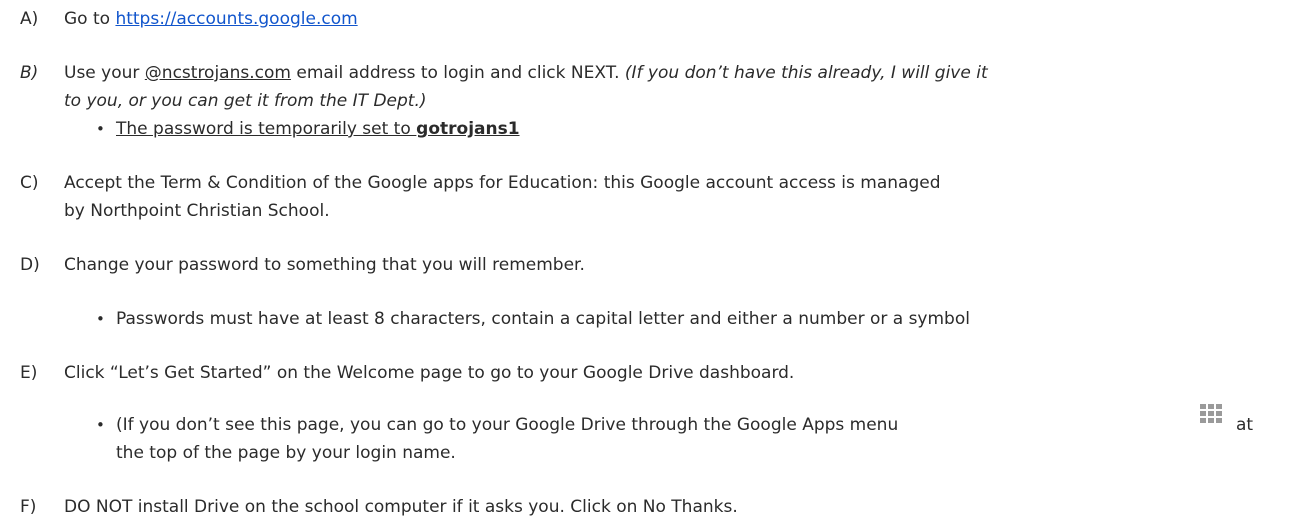 The width and height of the screenshot is (1310, 525). What do you see at coordinates (29, 19) in the screenshot?
I see `step-a-marker: A)` at bounding box center [29, 19].